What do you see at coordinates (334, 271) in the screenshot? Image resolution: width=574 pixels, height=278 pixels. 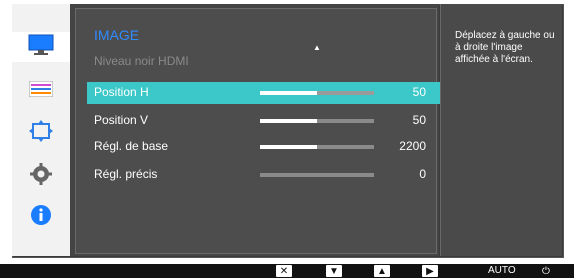 I see `down-arrow-icon: ▼` at bounding box center [334, 271].